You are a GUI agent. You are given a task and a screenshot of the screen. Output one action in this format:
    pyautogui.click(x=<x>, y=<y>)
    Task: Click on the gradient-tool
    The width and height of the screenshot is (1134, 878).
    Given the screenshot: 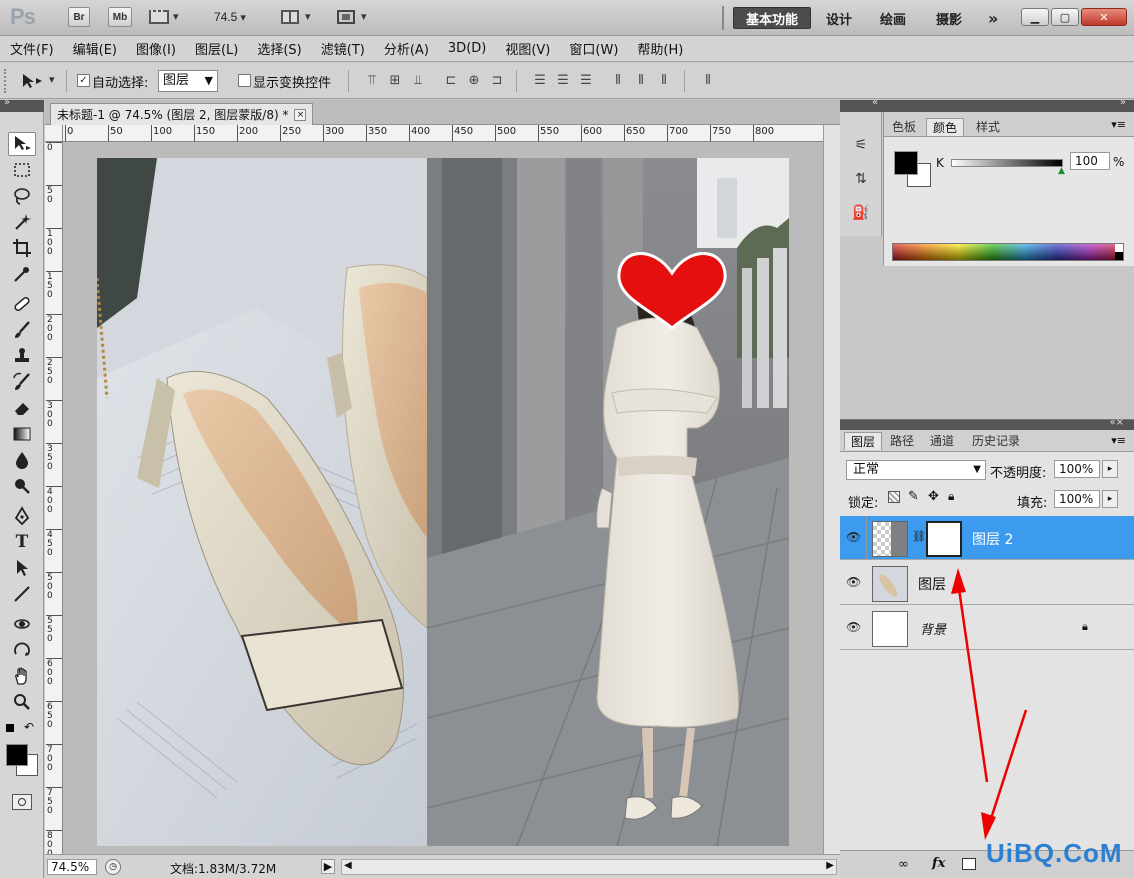 What is the action you would take?
    pyautogui.click(x=22, y=434)
    